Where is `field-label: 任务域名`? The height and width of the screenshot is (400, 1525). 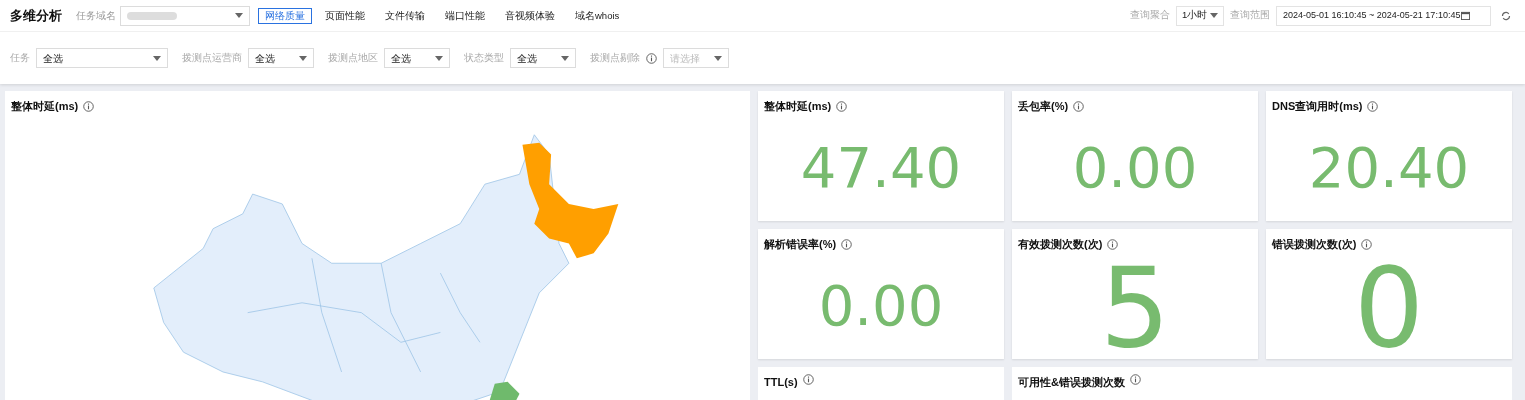
field-label: 任务域名 is located at coordinates (96, 16).